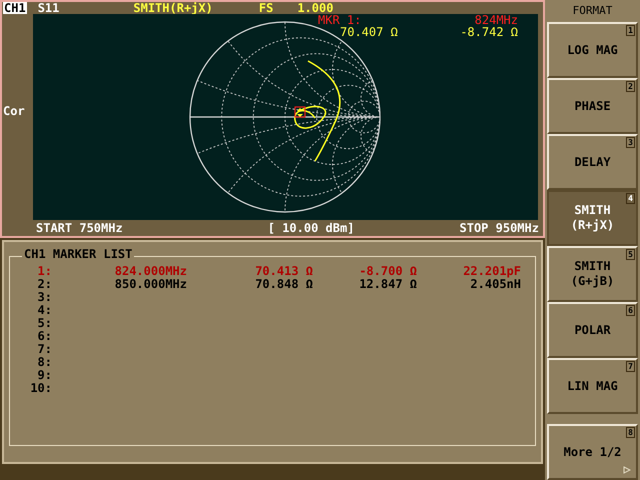 This screenshot has height=480, width=640. Describe the element at coordinates (592, 452) in the screenshot. I see `softkey-button: More 1/2 8` at that location.